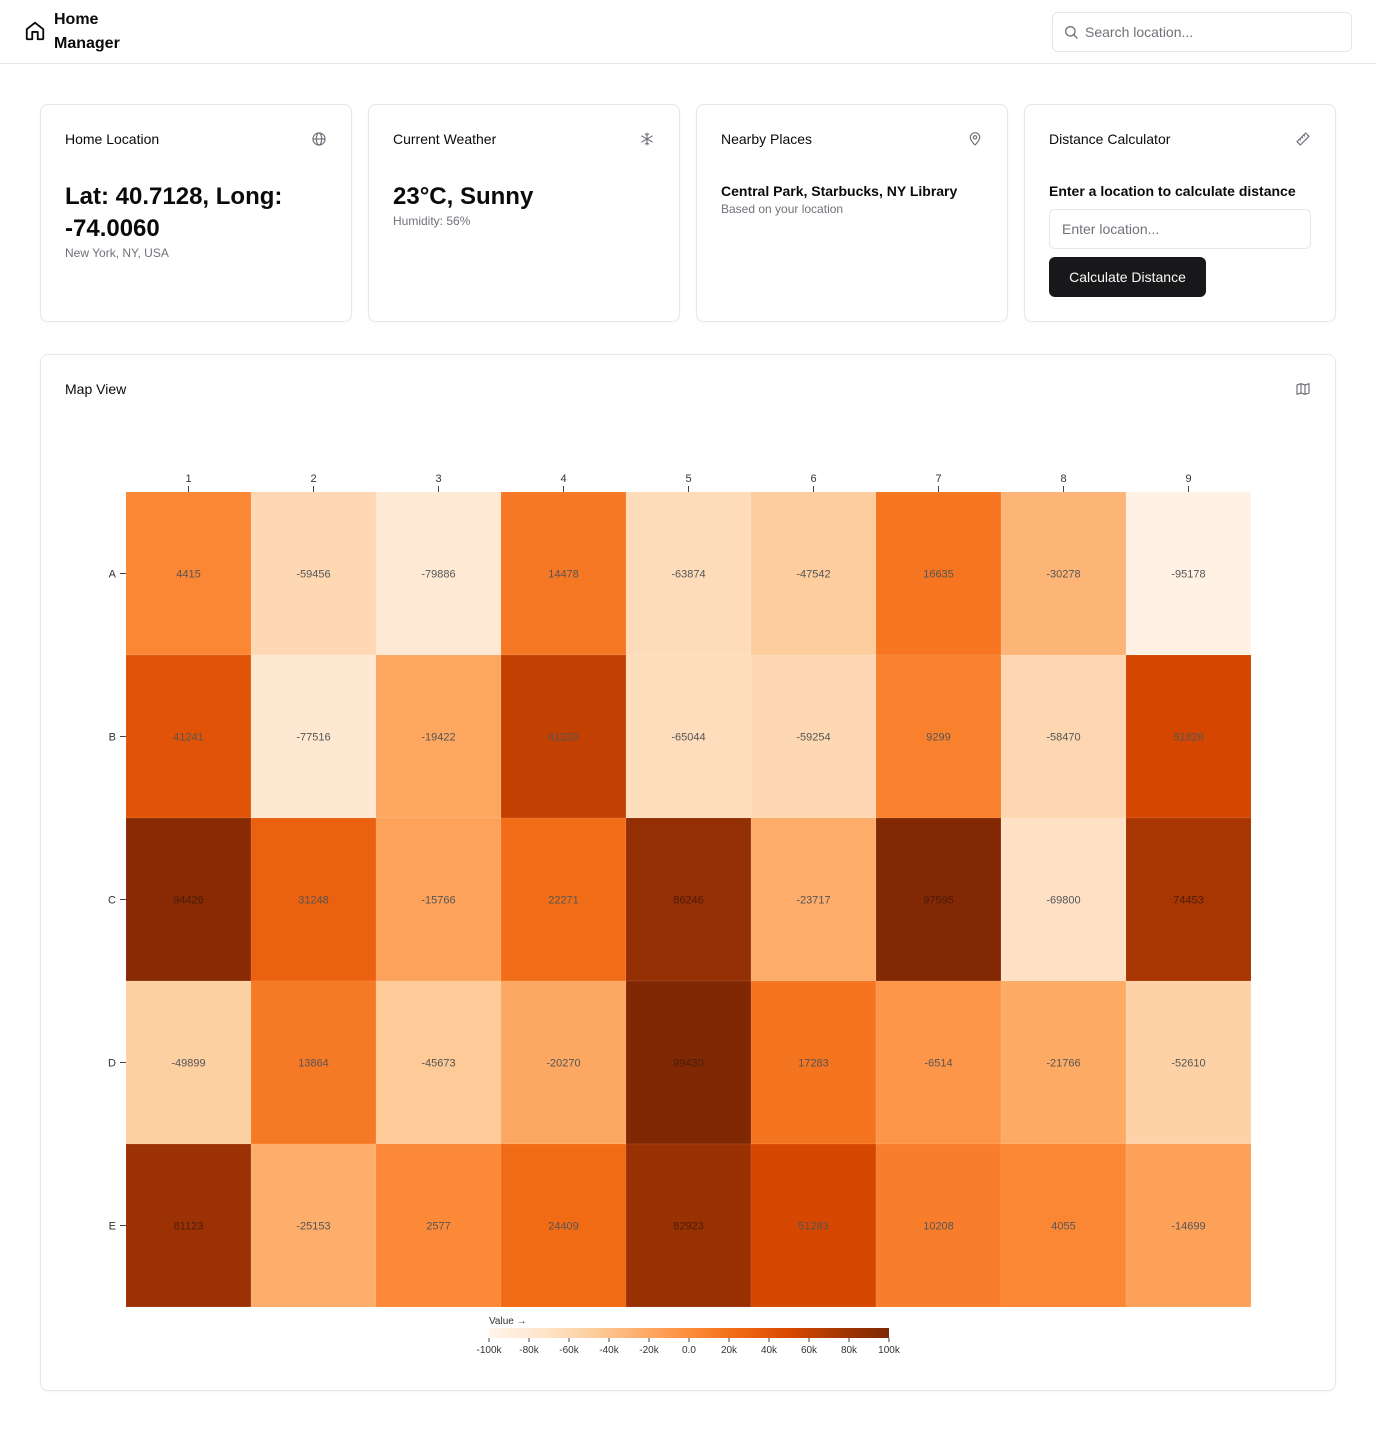  Describe the element at coordinates (1188, 479) in the screenshot. I see `x-tick-label: 9` at that location.